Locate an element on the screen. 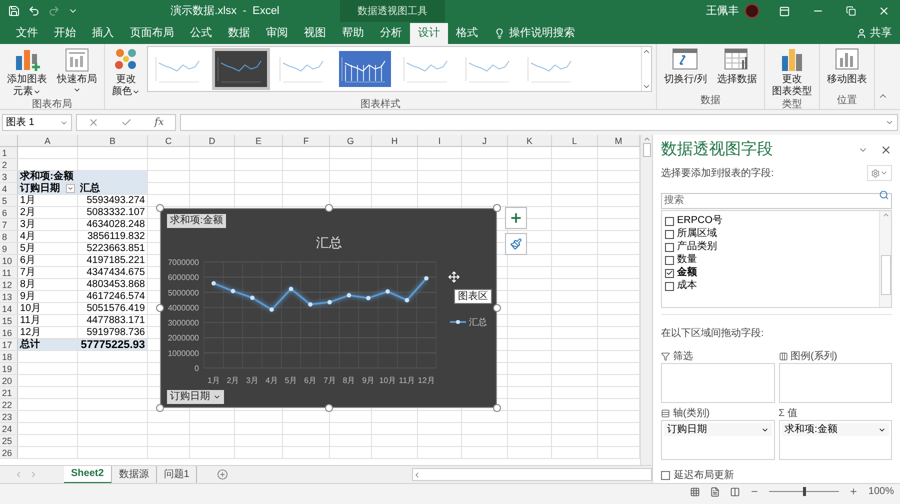 The height and width of the screenshot is (504, 900). column-header: L is located at coordinates (575, 140).